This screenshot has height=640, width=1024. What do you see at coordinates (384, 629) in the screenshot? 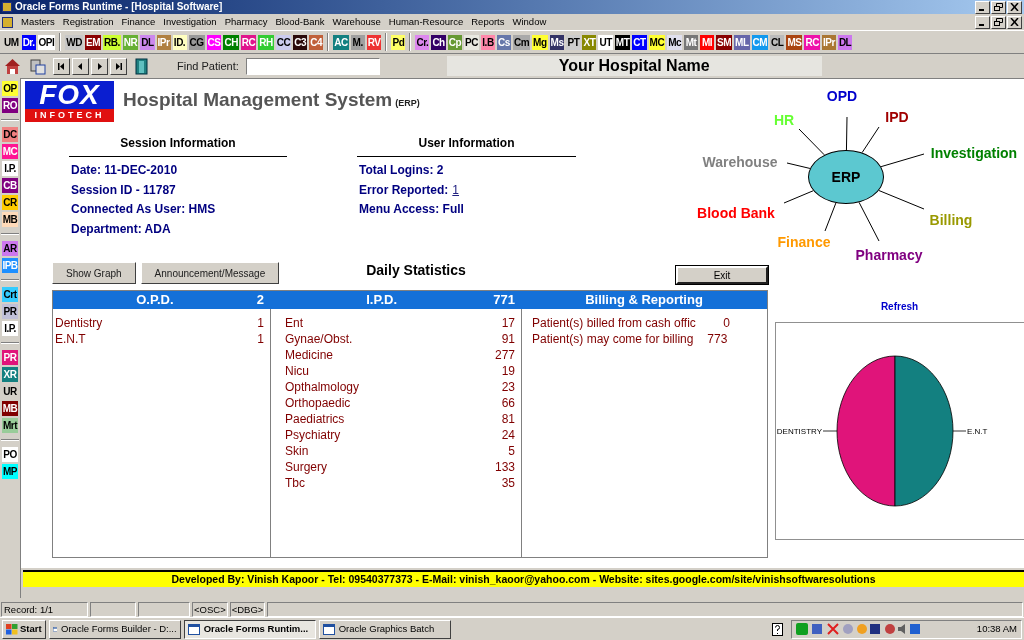
I see `taskbar-button: Oracle Graphics Batch` at bounding box center [384, 629].